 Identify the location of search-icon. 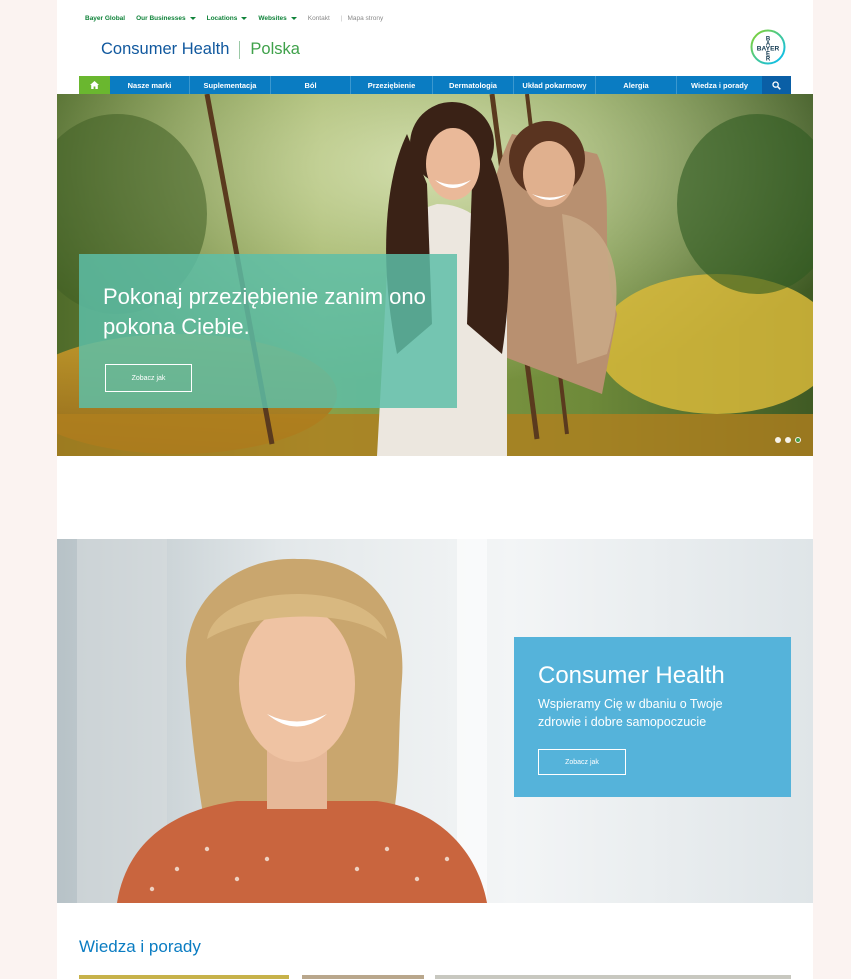
(776, 85).